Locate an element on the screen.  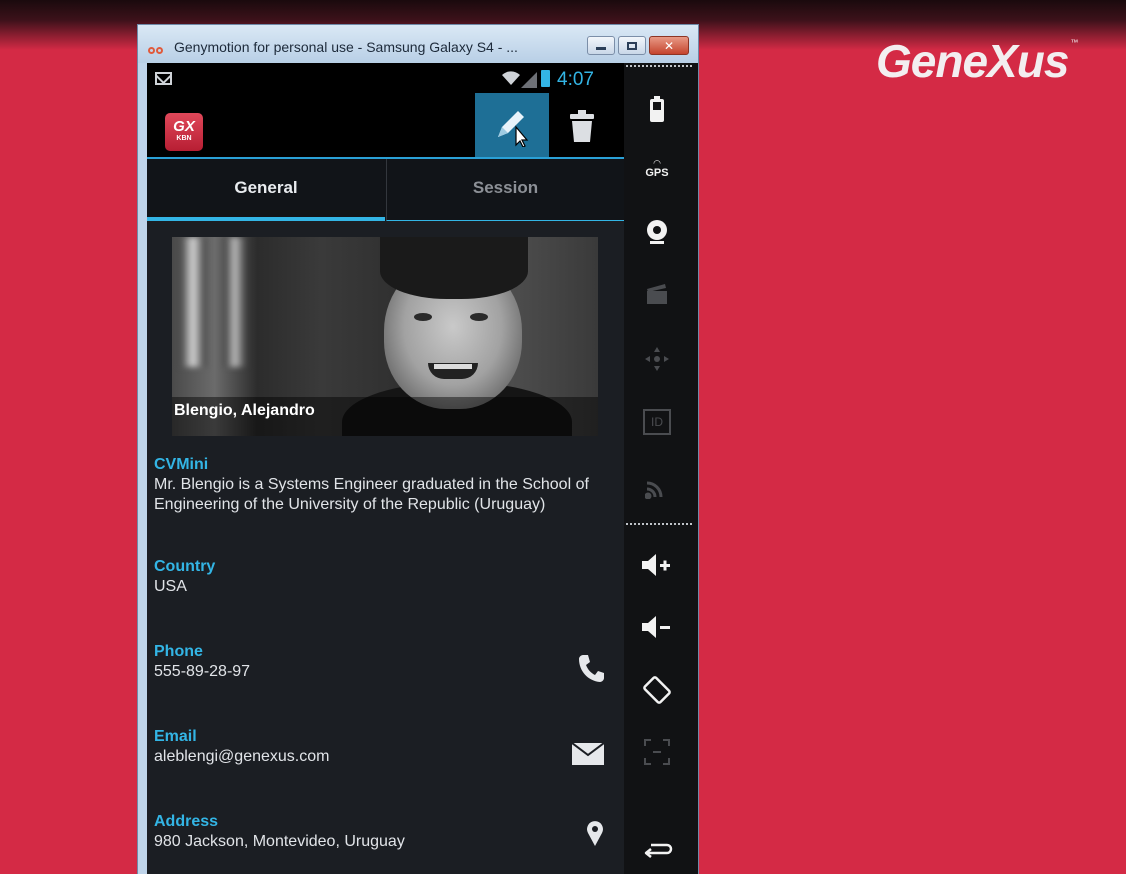
country-value: USA is located at coordinates (170, 586).